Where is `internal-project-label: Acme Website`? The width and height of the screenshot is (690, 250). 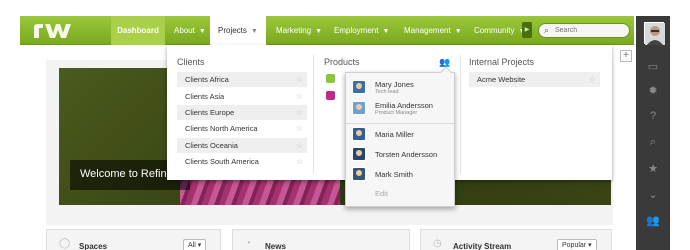 internal-project-label: Acme Website is located at coordinates (501, 79).